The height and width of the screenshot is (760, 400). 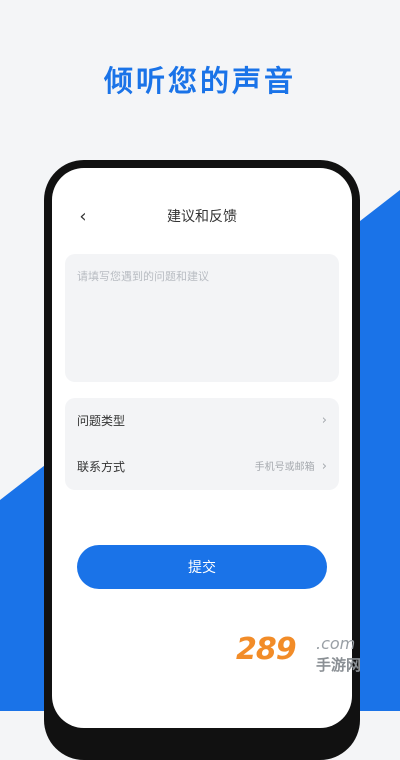 What do you see at coordinates (202, 567) in the screenshot?
I see `submit-button: 提交` at bounding box center [202, 567].